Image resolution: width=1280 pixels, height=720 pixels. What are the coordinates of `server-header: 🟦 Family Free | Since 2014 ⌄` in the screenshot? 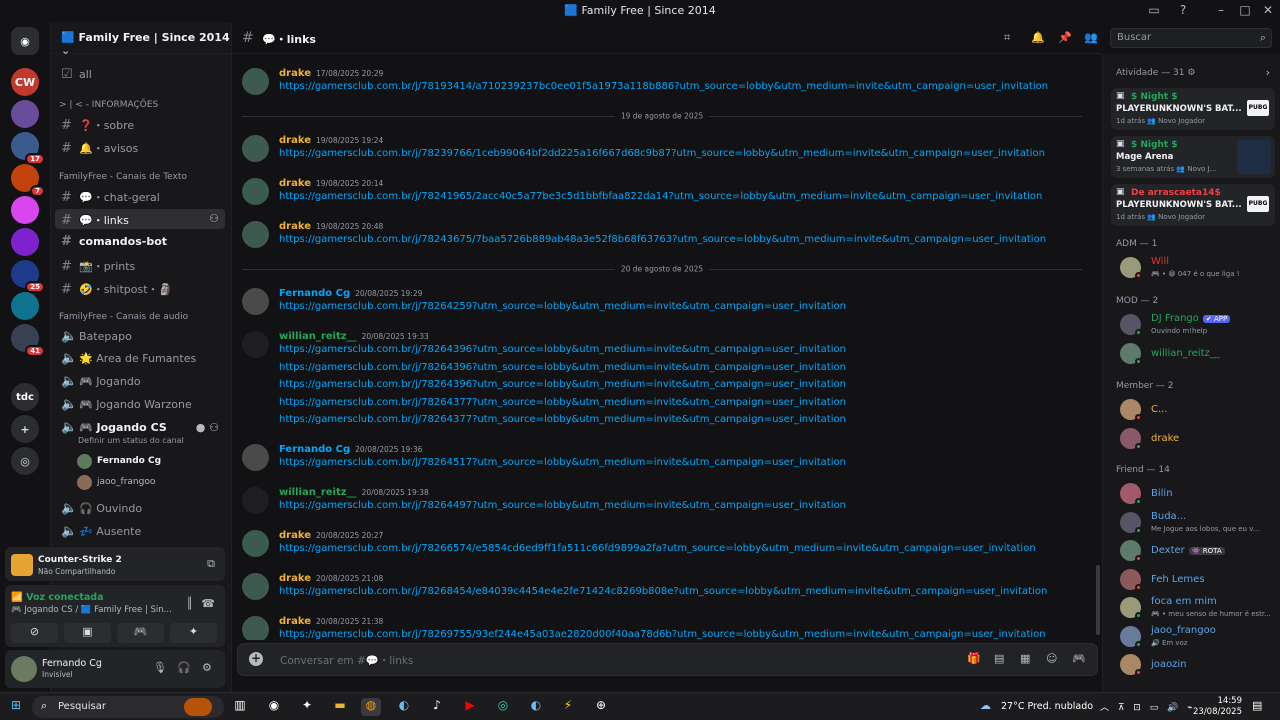 It's located at (142, 39).